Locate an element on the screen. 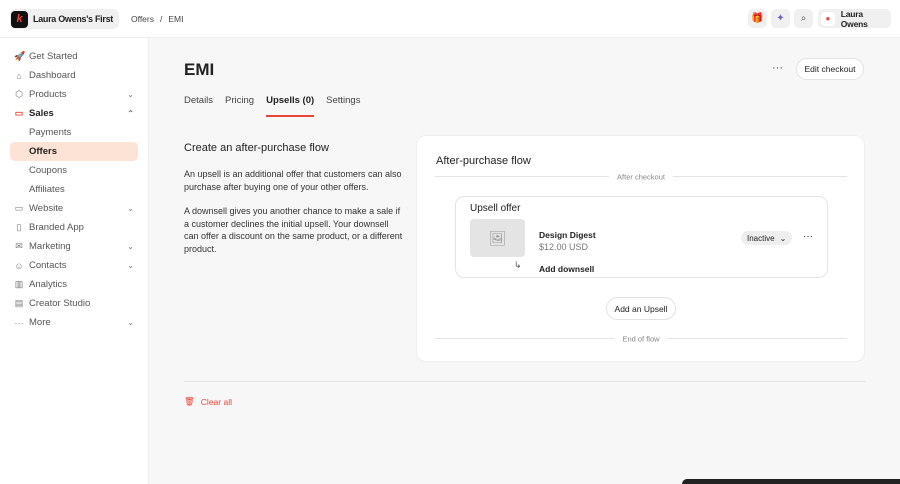 The width and height of the screenshot is (900, 484). after-checkout-divider: After checkout is located at coordinates (641, 177).